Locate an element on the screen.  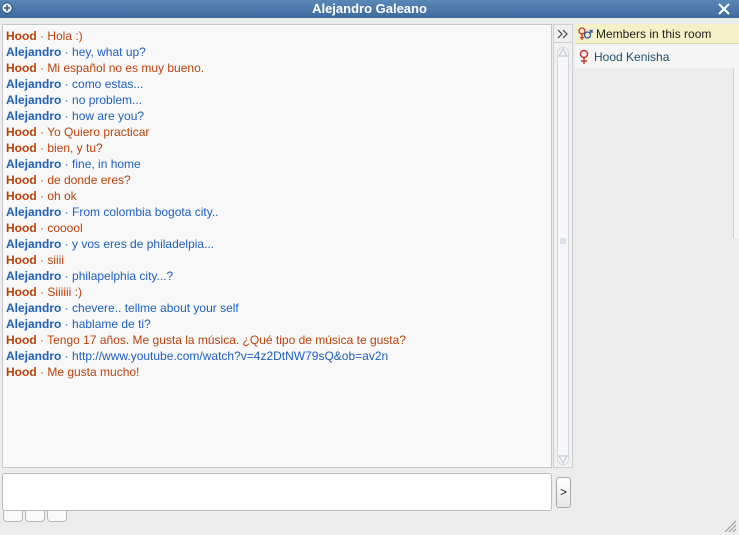
window-title: Alejandro Galeano is located at coordinates (369, 8).